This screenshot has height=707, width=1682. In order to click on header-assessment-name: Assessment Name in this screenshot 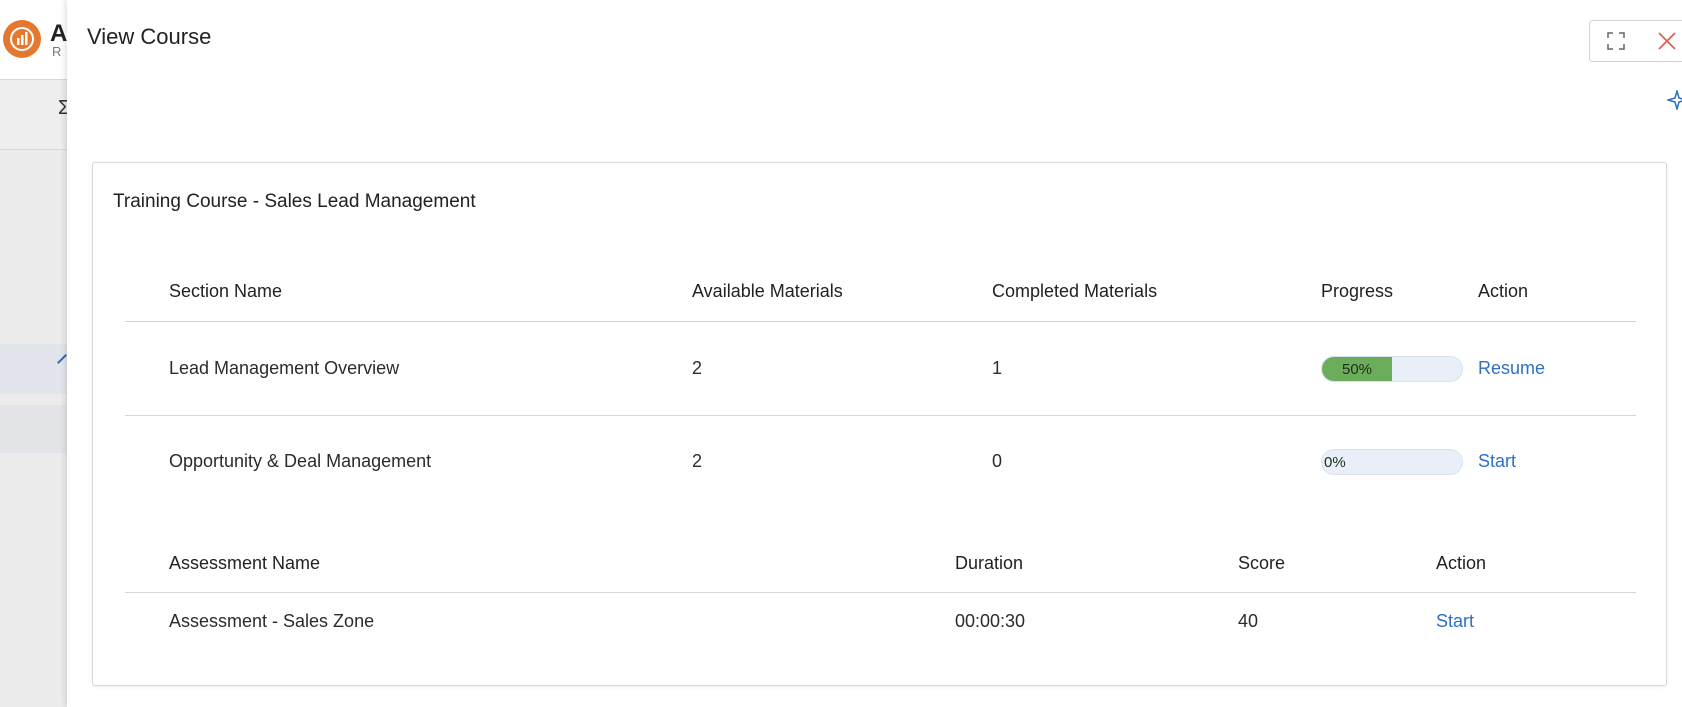, I will do `click(245, 563)`.